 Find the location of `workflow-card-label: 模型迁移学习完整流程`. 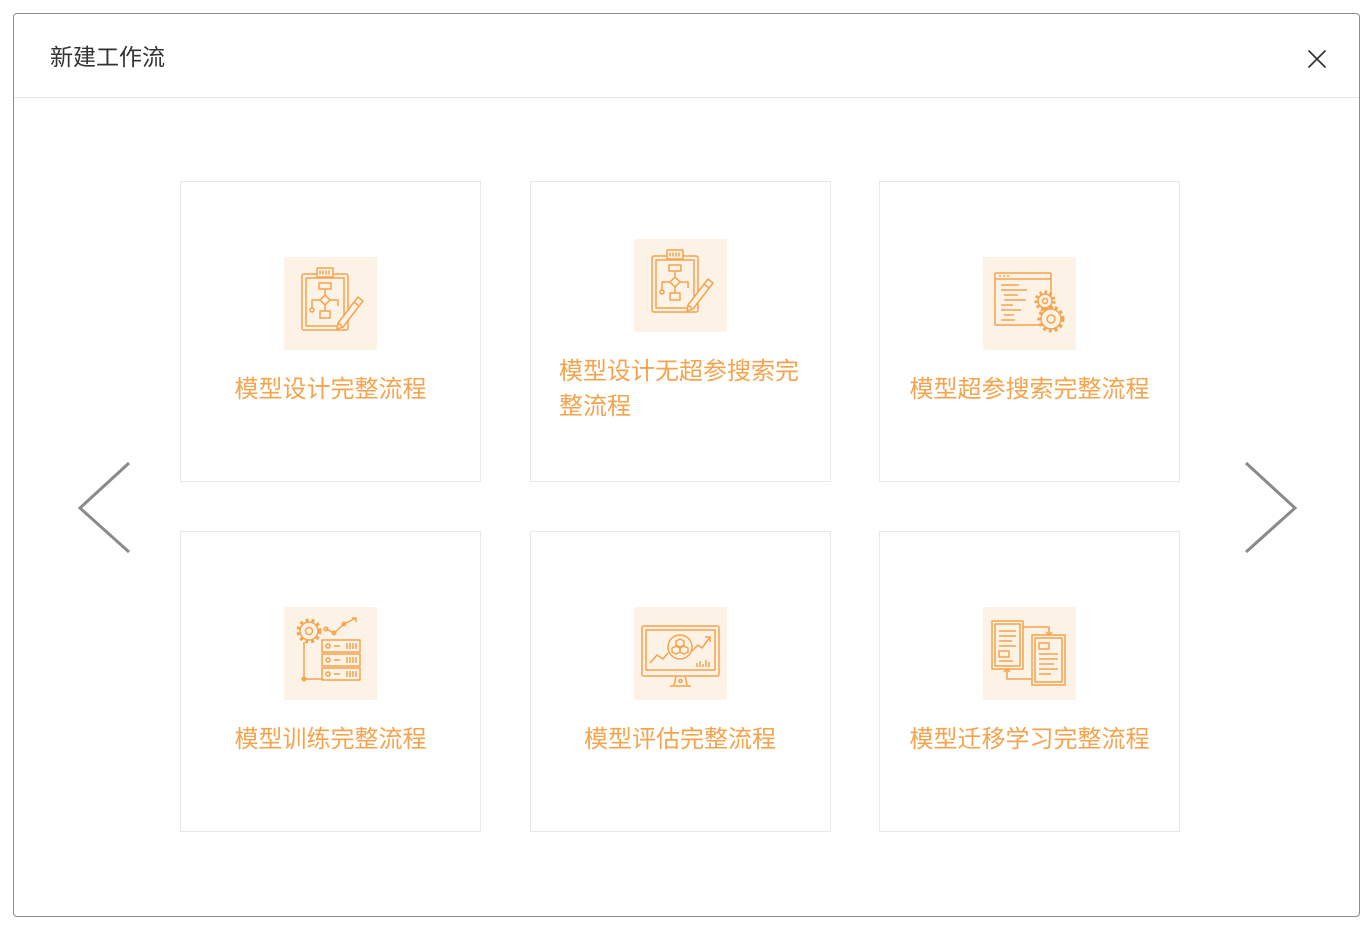

workflow-card-label: 模型迁移学习完整流程 is located at coordinates (1029, 738).